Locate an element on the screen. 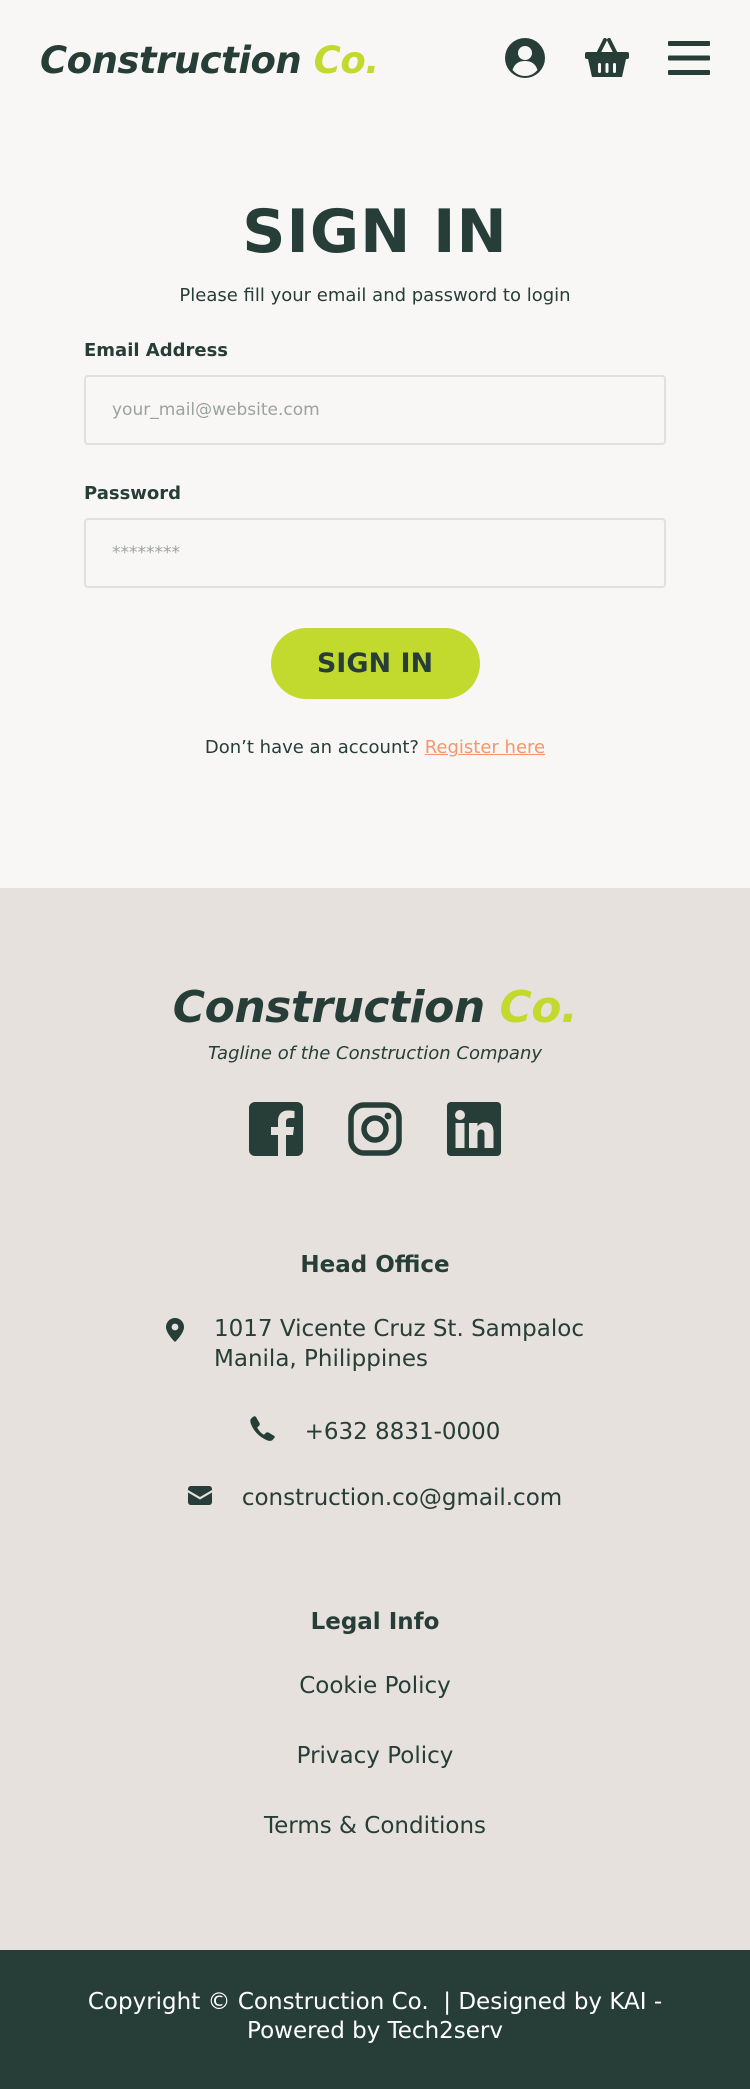 Image resolution: width=750 pixels, height=2089 pixels. footer-logo-accent: Co. is located at coordinates (538, 1007).